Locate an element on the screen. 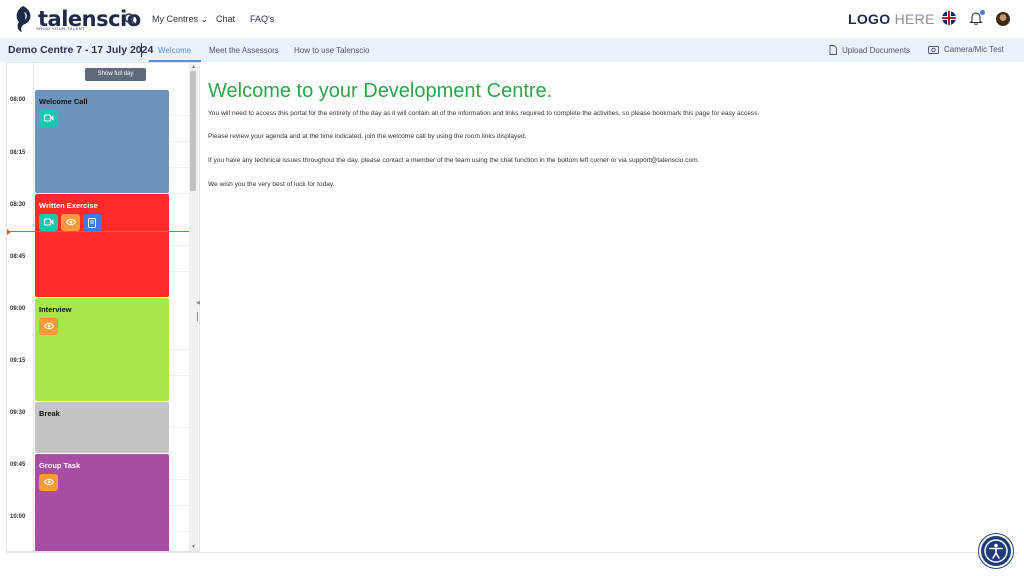 Image resolution: width=1024 pixels, height=576 pixels. accessibility-icon is located at coordinates (996, 551).